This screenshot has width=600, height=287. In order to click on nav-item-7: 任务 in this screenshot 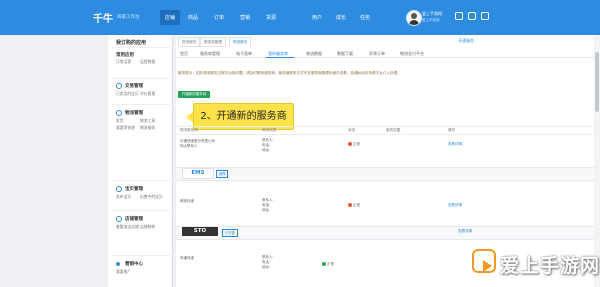, I will do `click(365, 17)`.